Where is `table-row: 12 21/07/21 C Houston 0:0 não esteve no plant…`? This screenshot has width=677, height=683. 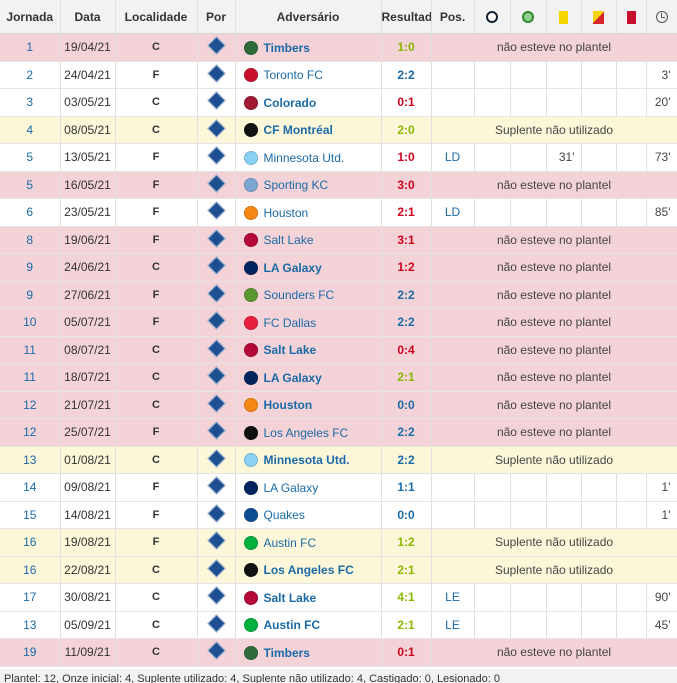 table-row: 12 21/07/21 C Houston 0:0 não esteve no plant… is located at coordinates (338, 405).